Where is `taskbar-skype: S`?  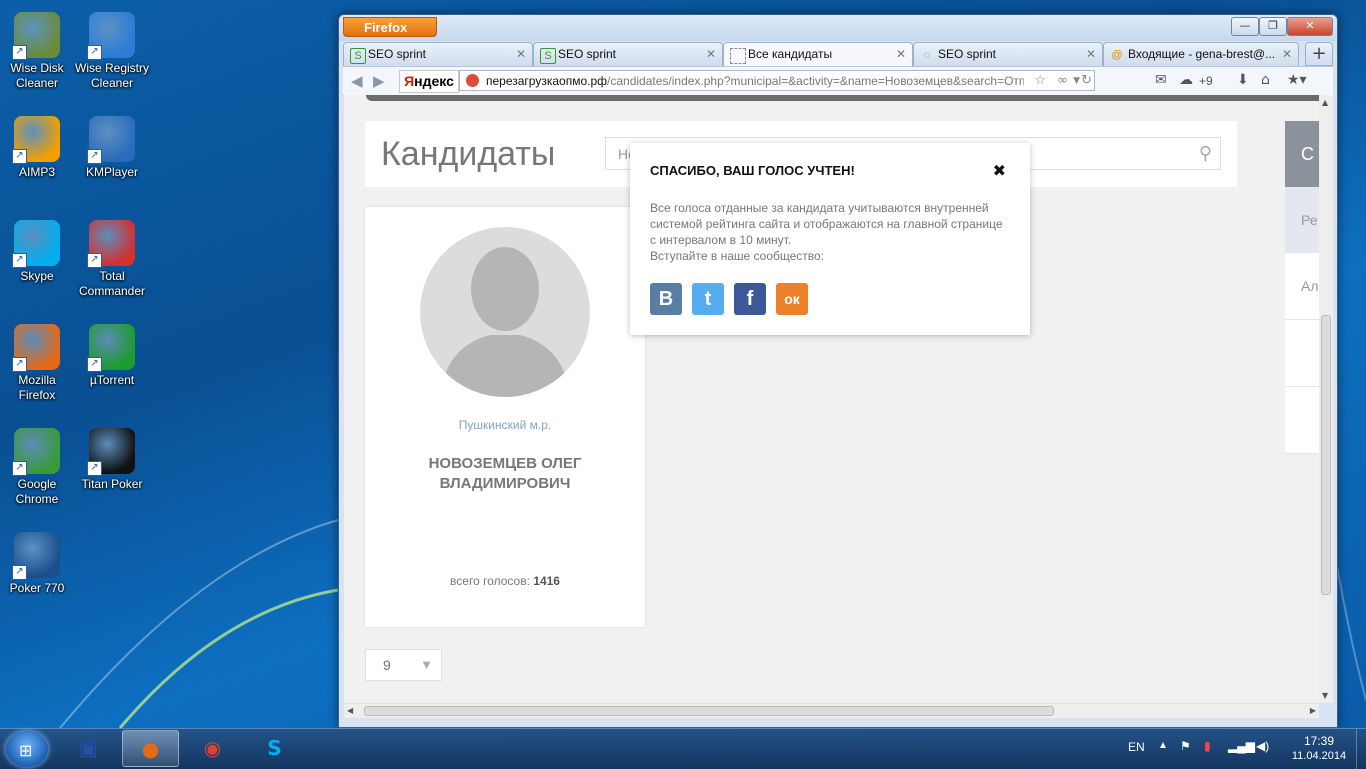 taskbar-skype: S is located at coordinates (274, 748).